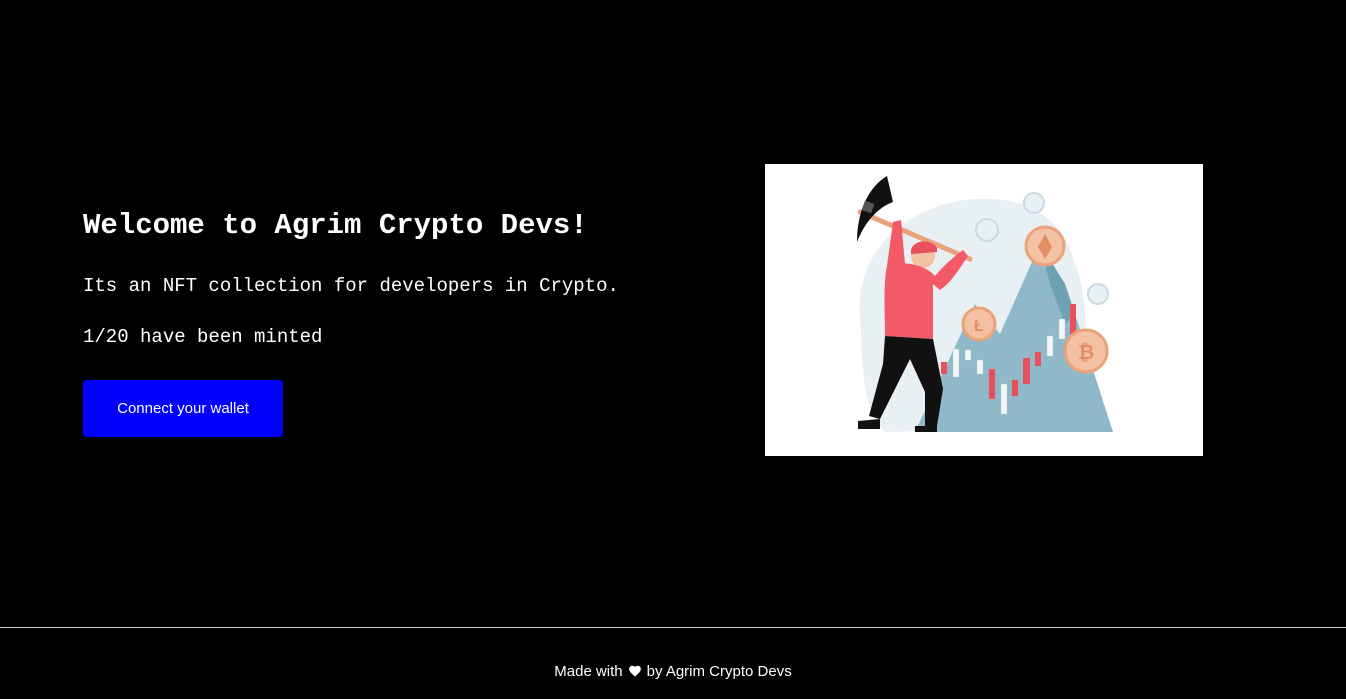 This screenshot has height=699, width=1346. I want to click on footer: Made with by Agrim Crypto Devs, so click(673, 663).